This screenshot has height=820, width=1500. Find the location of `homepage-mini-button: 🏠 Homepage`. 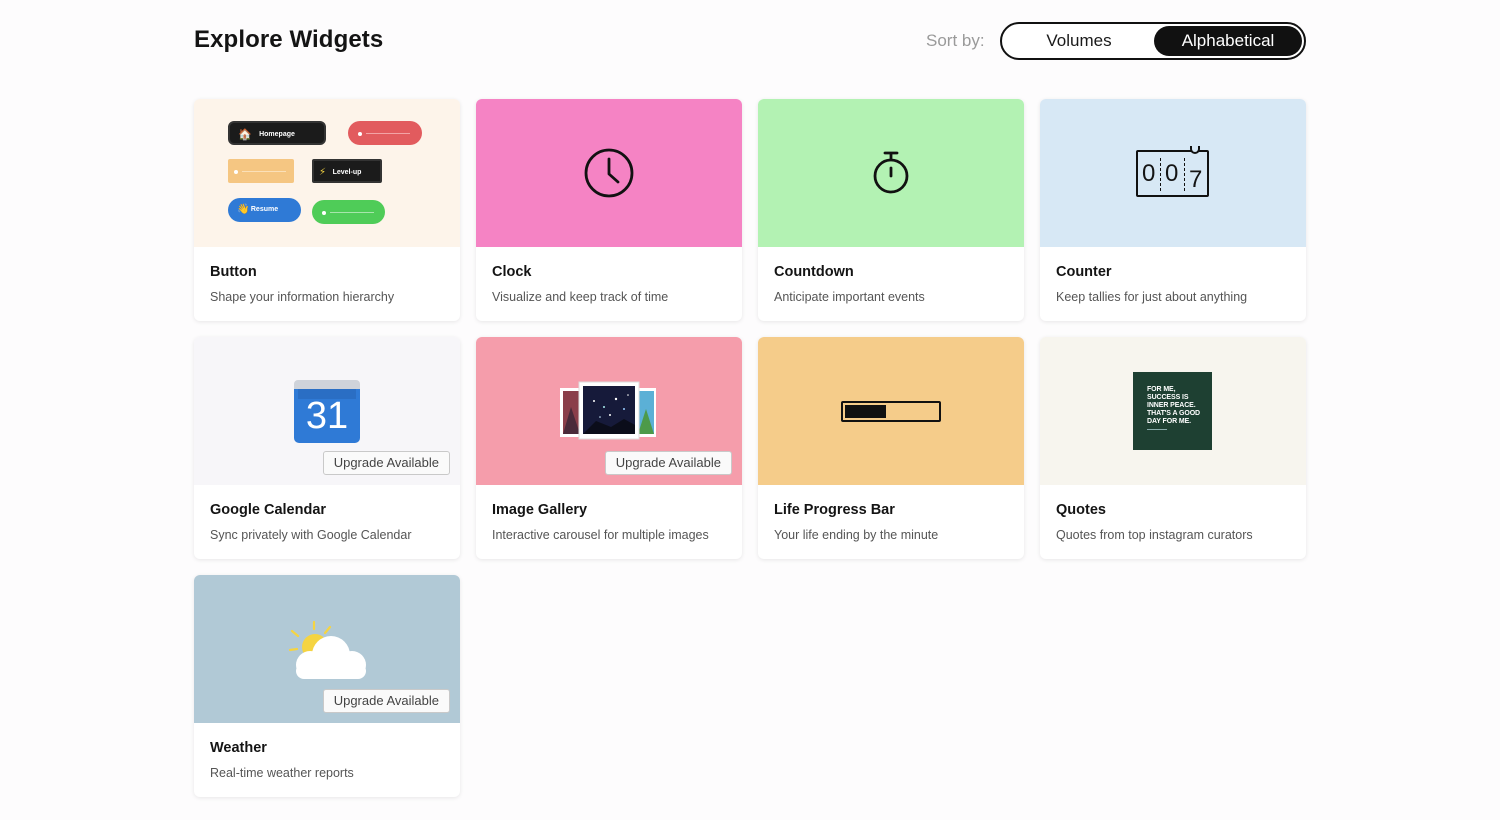

homepage-mini-button: 🏠 Homepage is located at coordinates (277, 133).